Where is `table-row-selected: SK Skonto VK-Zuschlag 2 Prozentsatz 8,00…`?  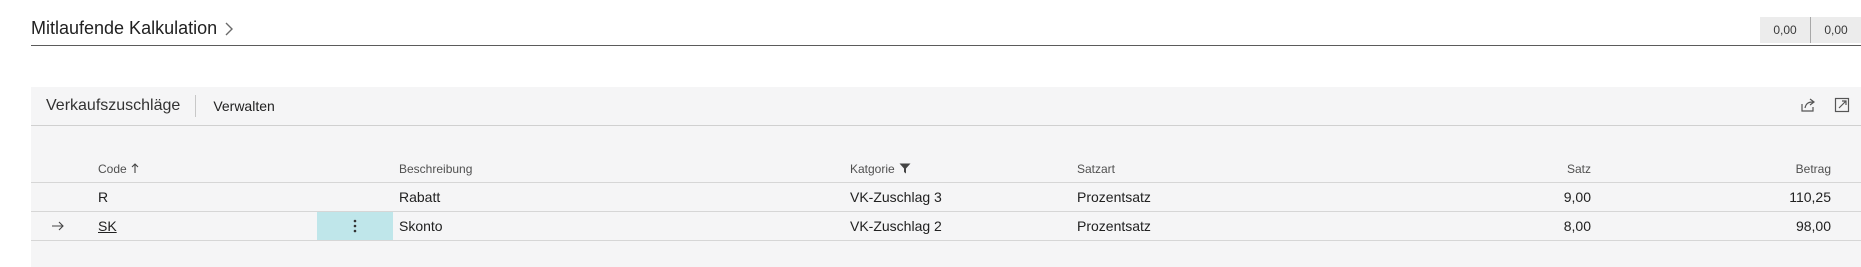 table-row-selected: SK Skonto VK-Zuschlag 2 Prozentsatz 8,00… is located at coordinates (946, 226).